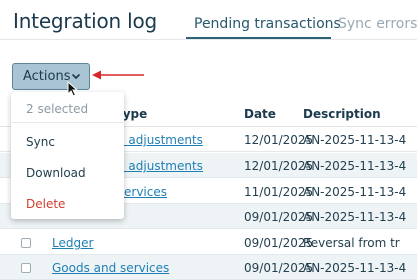  Describe the element at coordinates (76, 76) in the screenshot. I see `chevron-down-icon` at that location.